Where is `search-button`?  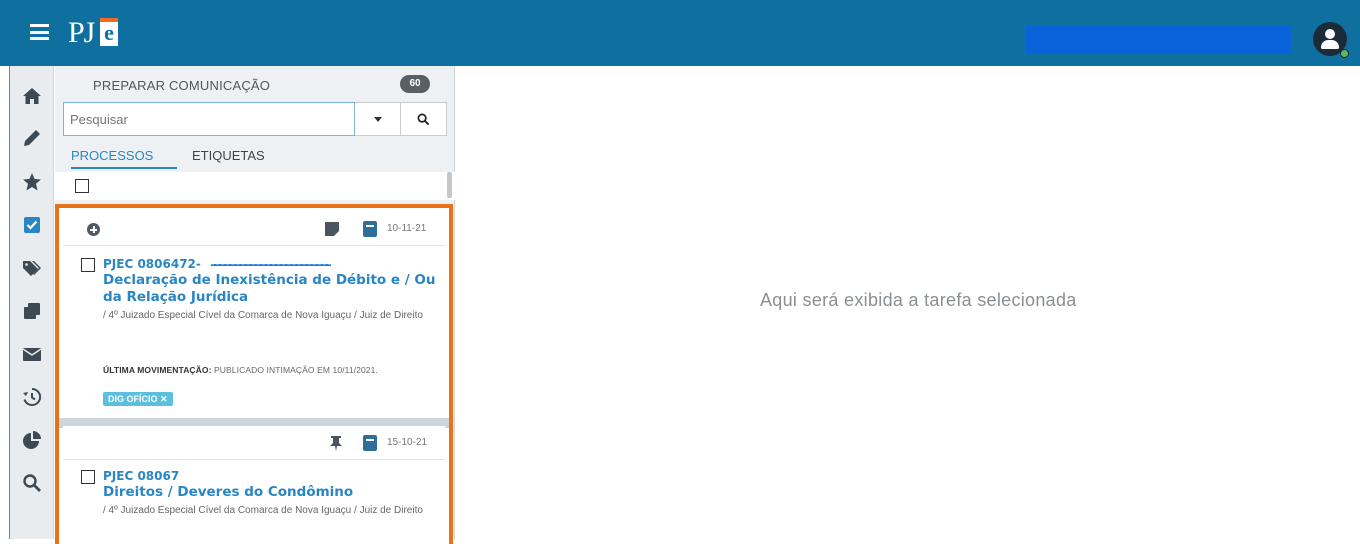 search-button is located at coordinates (424, 119).